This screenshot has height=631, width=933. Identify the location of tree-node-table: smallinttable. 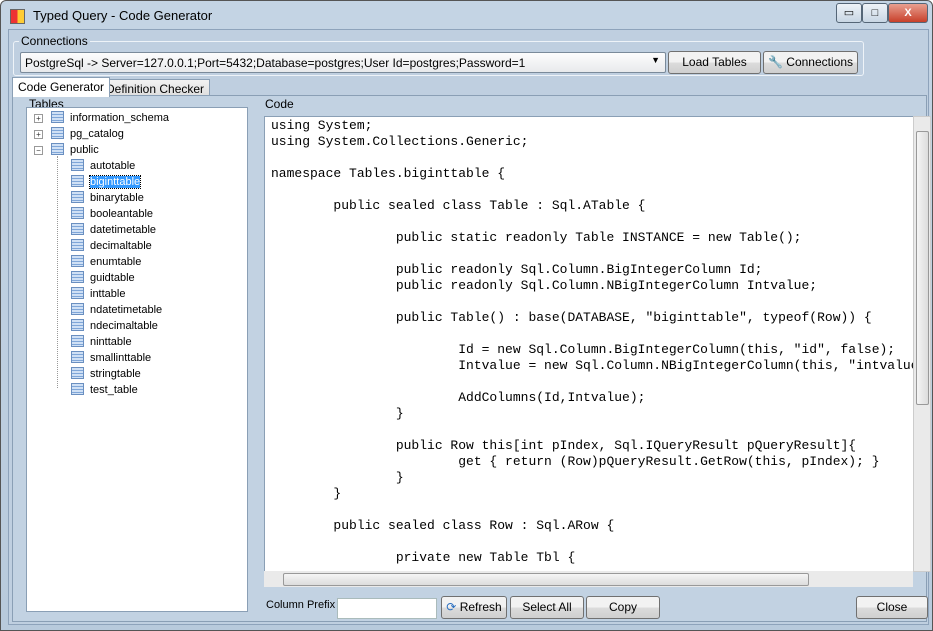
(111, 358).